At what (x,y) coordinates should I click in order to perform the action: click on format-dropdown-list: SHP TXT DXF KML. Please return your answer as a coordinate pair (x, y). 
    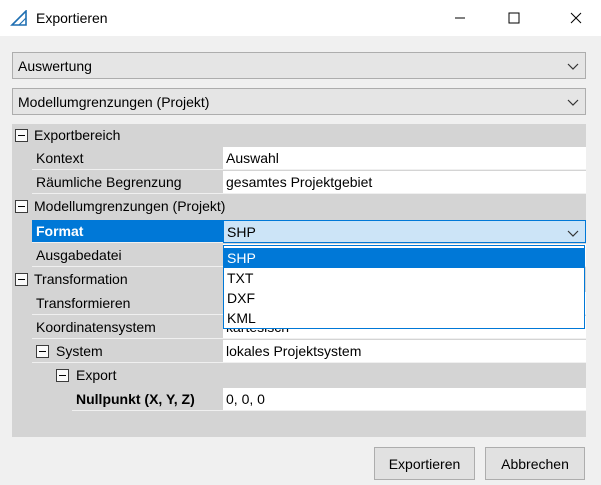
    Looking at the image, I should click on (404, 287).